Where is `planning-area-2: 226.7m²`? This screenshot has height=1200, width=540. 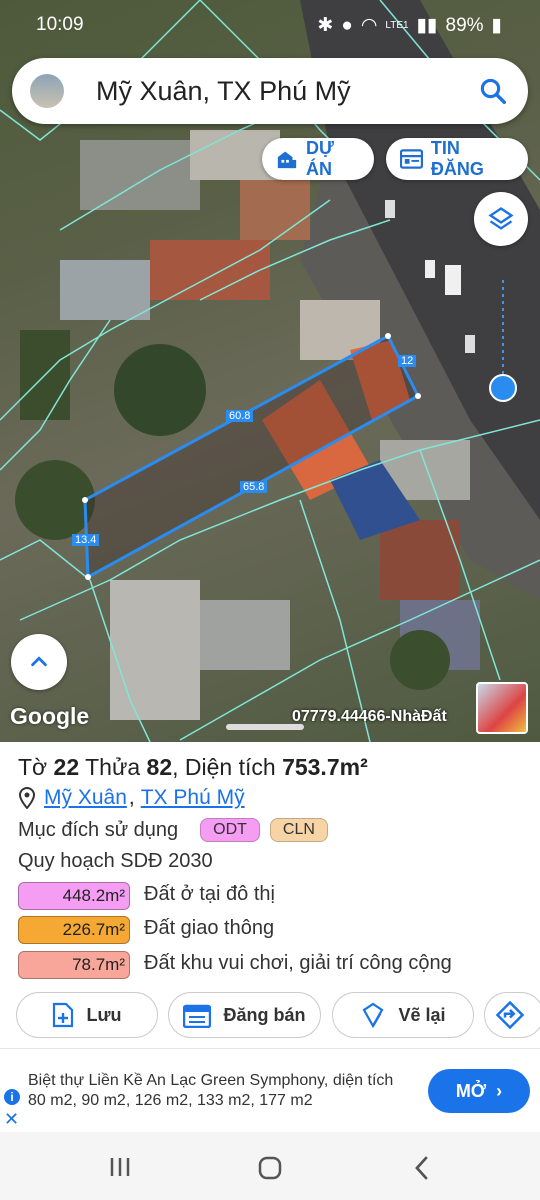 planning-area-2: 226.7m² is located at coordinates (74, 930).